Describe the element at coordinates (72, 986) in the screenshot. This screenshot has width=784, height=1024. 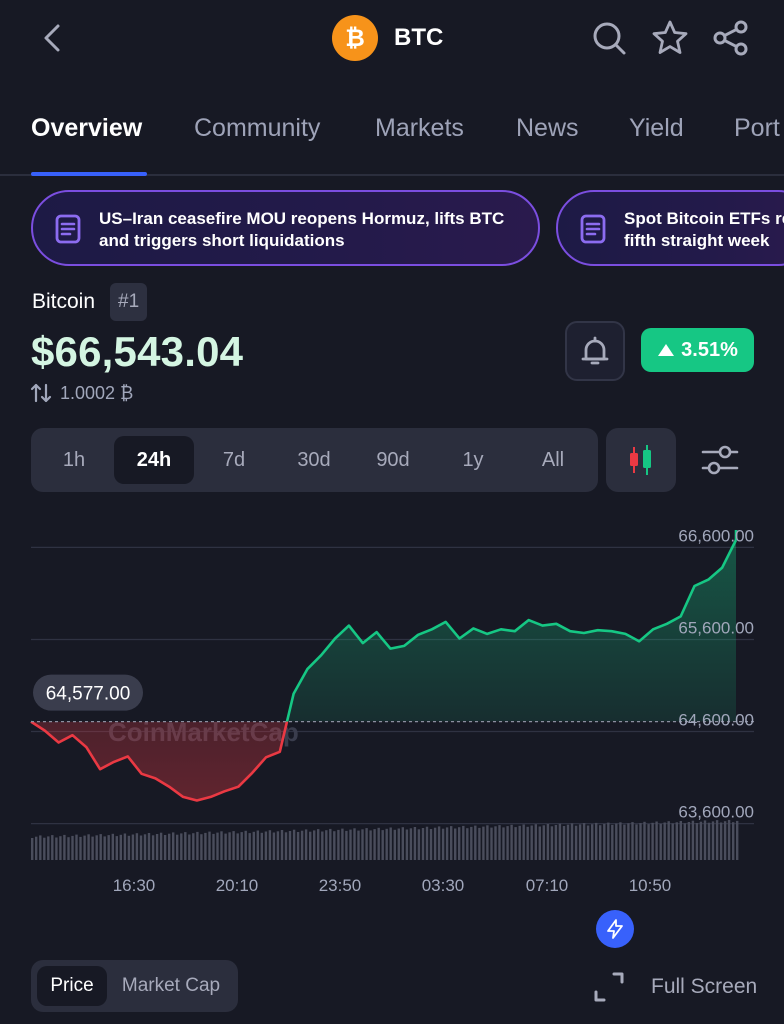
I see `toggle-price: Price` at that location.